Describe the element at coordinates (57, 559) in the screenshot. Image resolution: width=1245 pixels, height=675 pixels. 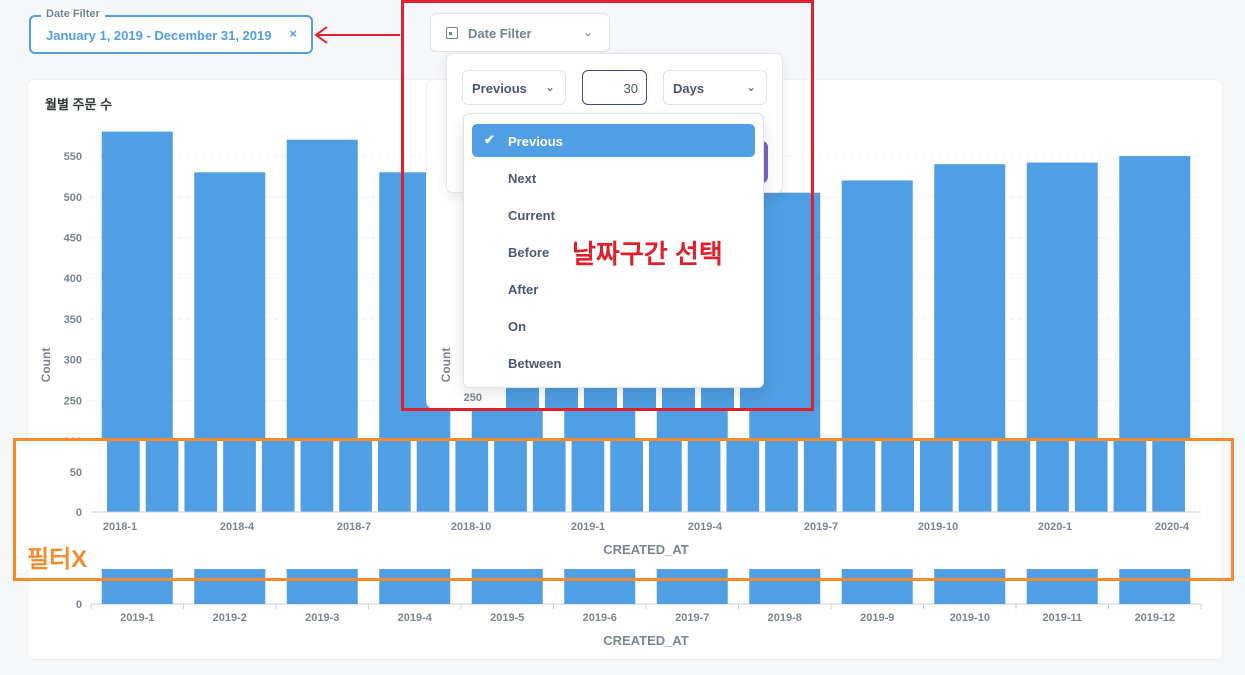
I see `orange-annotation-text: 필터X` at that location.